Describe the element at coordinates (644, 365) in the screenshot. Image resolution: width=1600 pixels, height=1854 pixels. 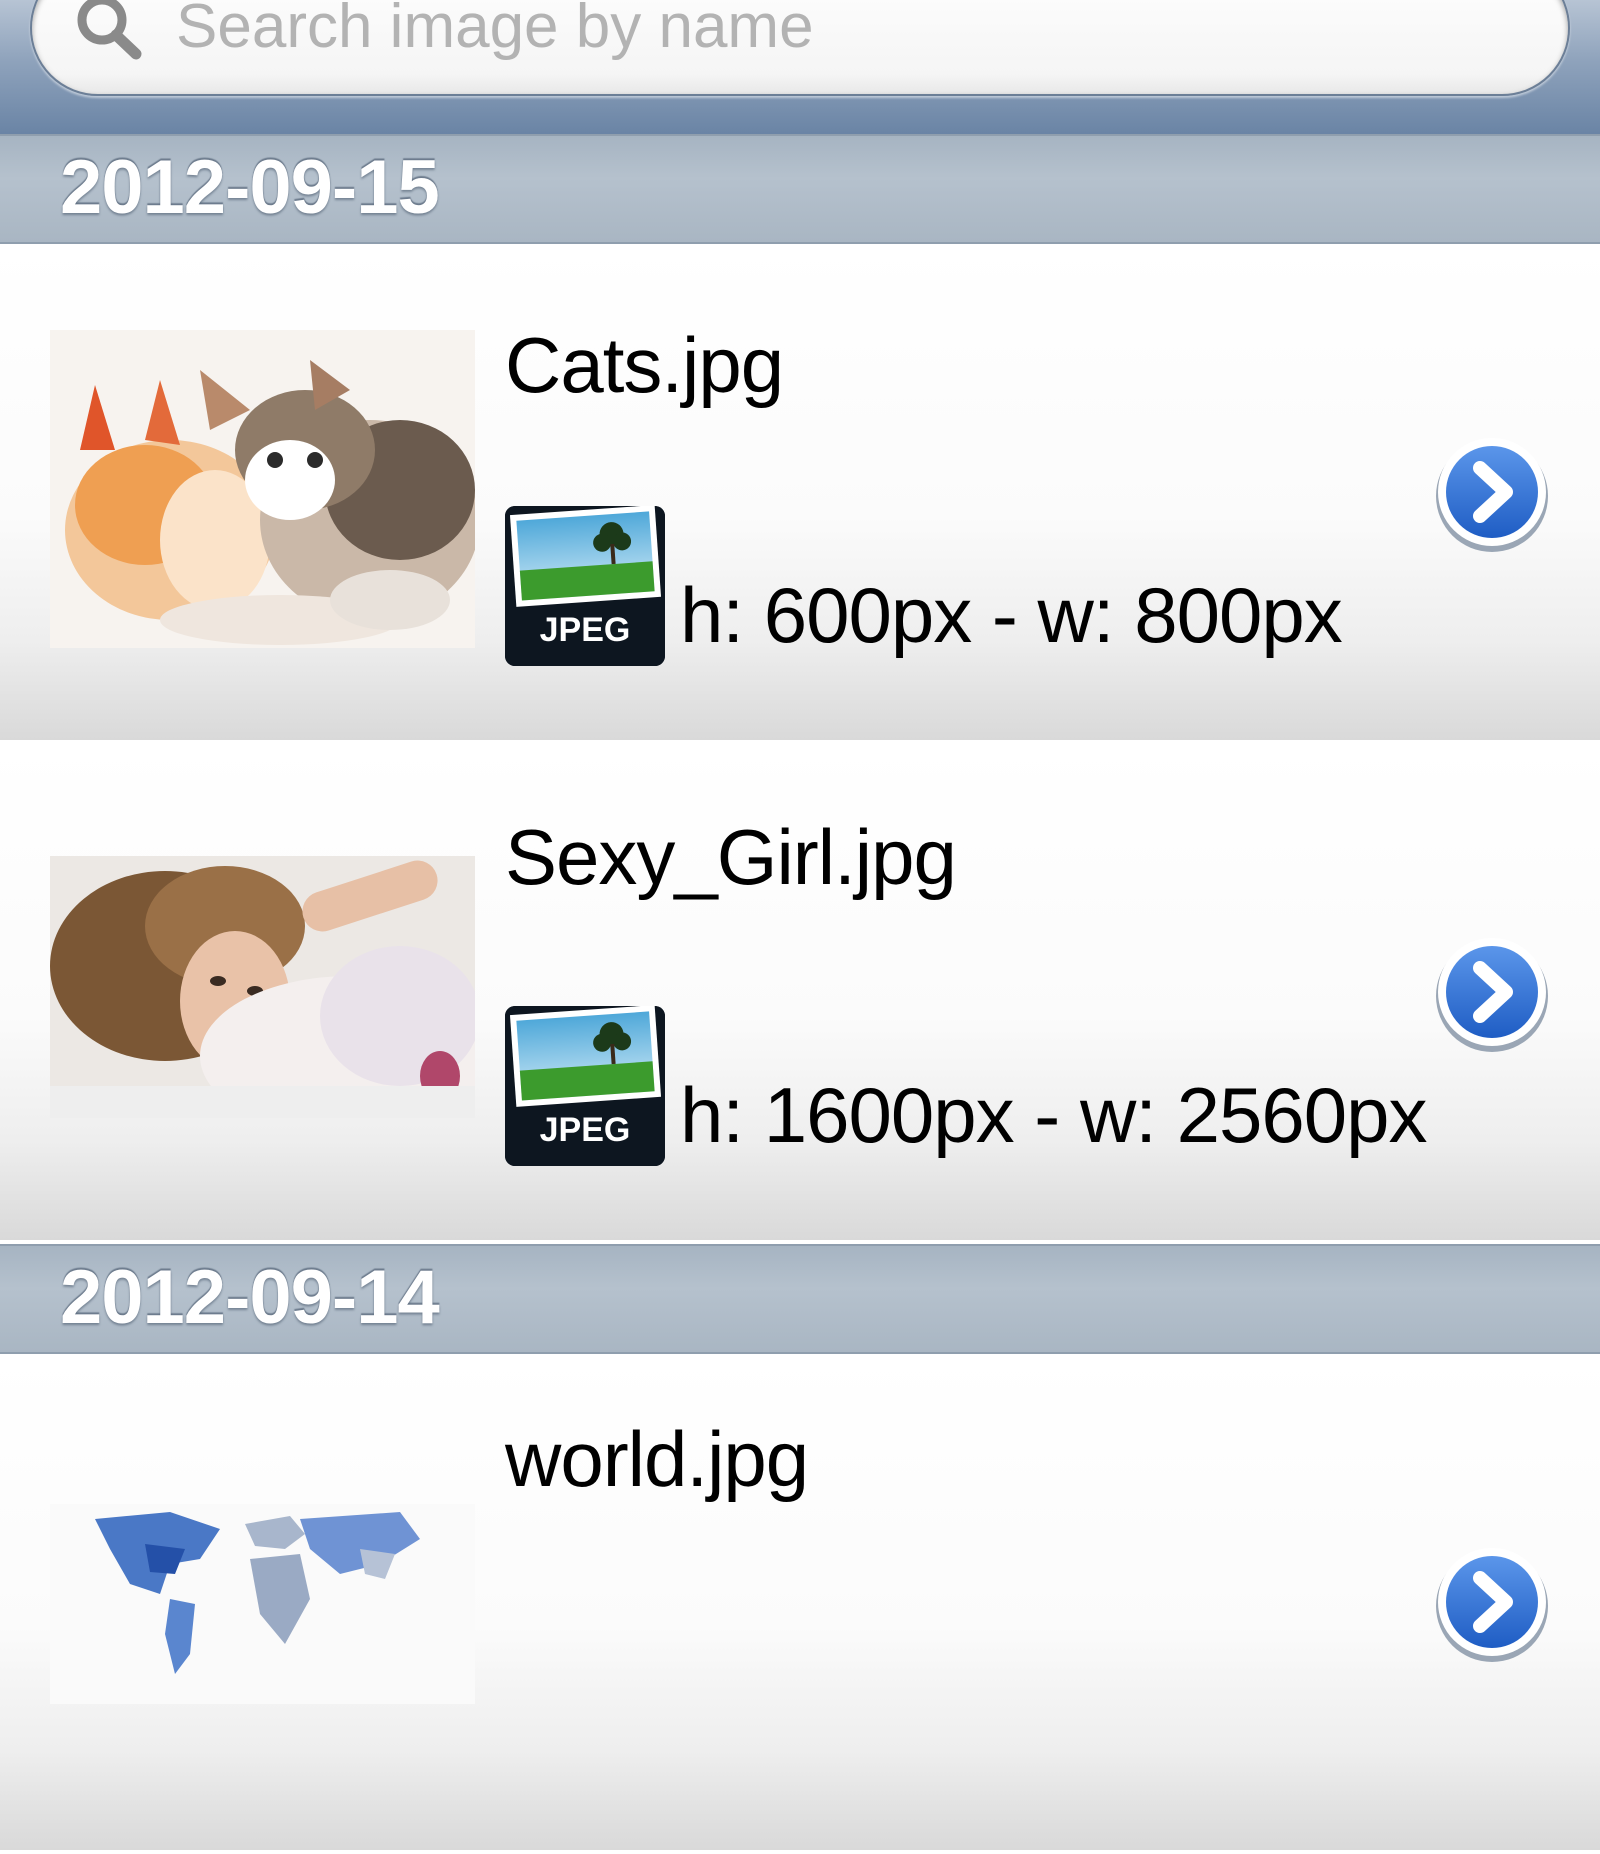
I see `file-name: Cats.jpg` at that location.